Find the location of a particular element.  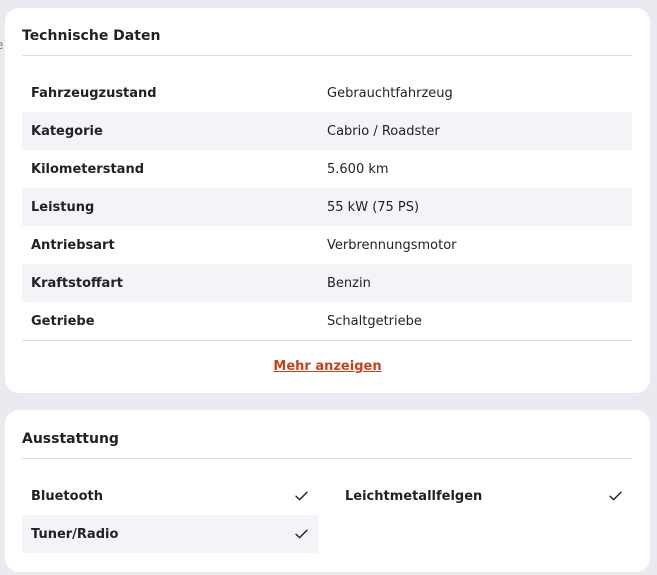

spec-row-condition: Fahrzeugzustand Gebrauchtfahrzeug is located at coordinates (327, 93).